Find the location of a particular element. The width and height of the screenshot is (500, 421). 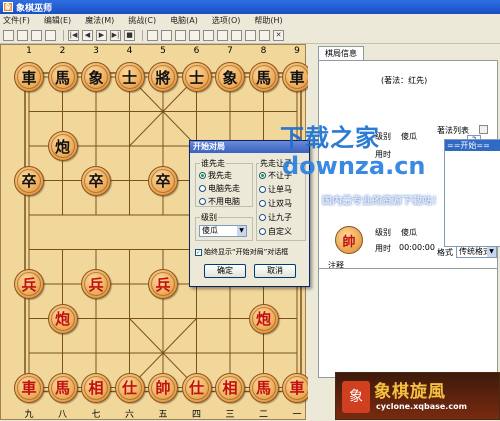

menu-help: 帮助(H) is located at coordinates (268, 20).